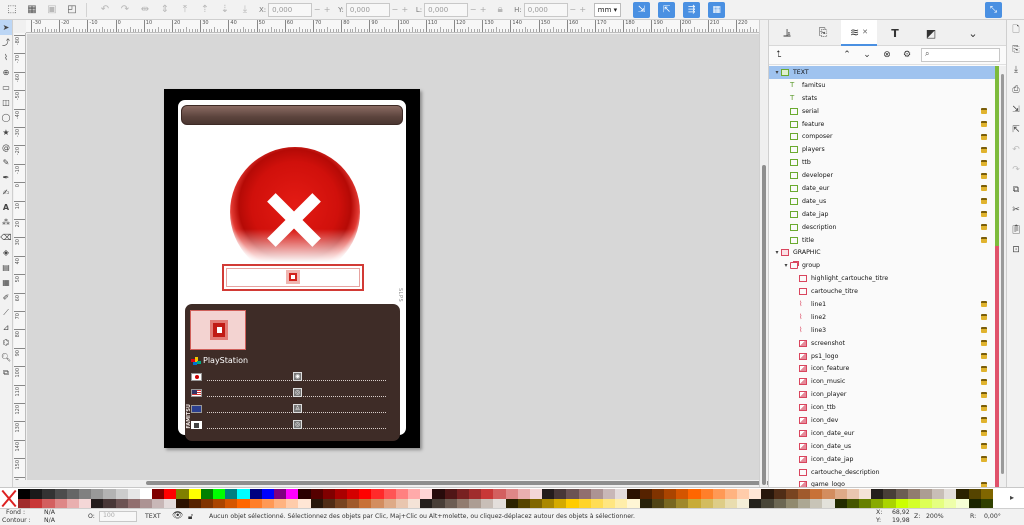  Describe the element at coordinates (52, 10) in the screenshot. I see `deselect-icon: ▣` at that location.